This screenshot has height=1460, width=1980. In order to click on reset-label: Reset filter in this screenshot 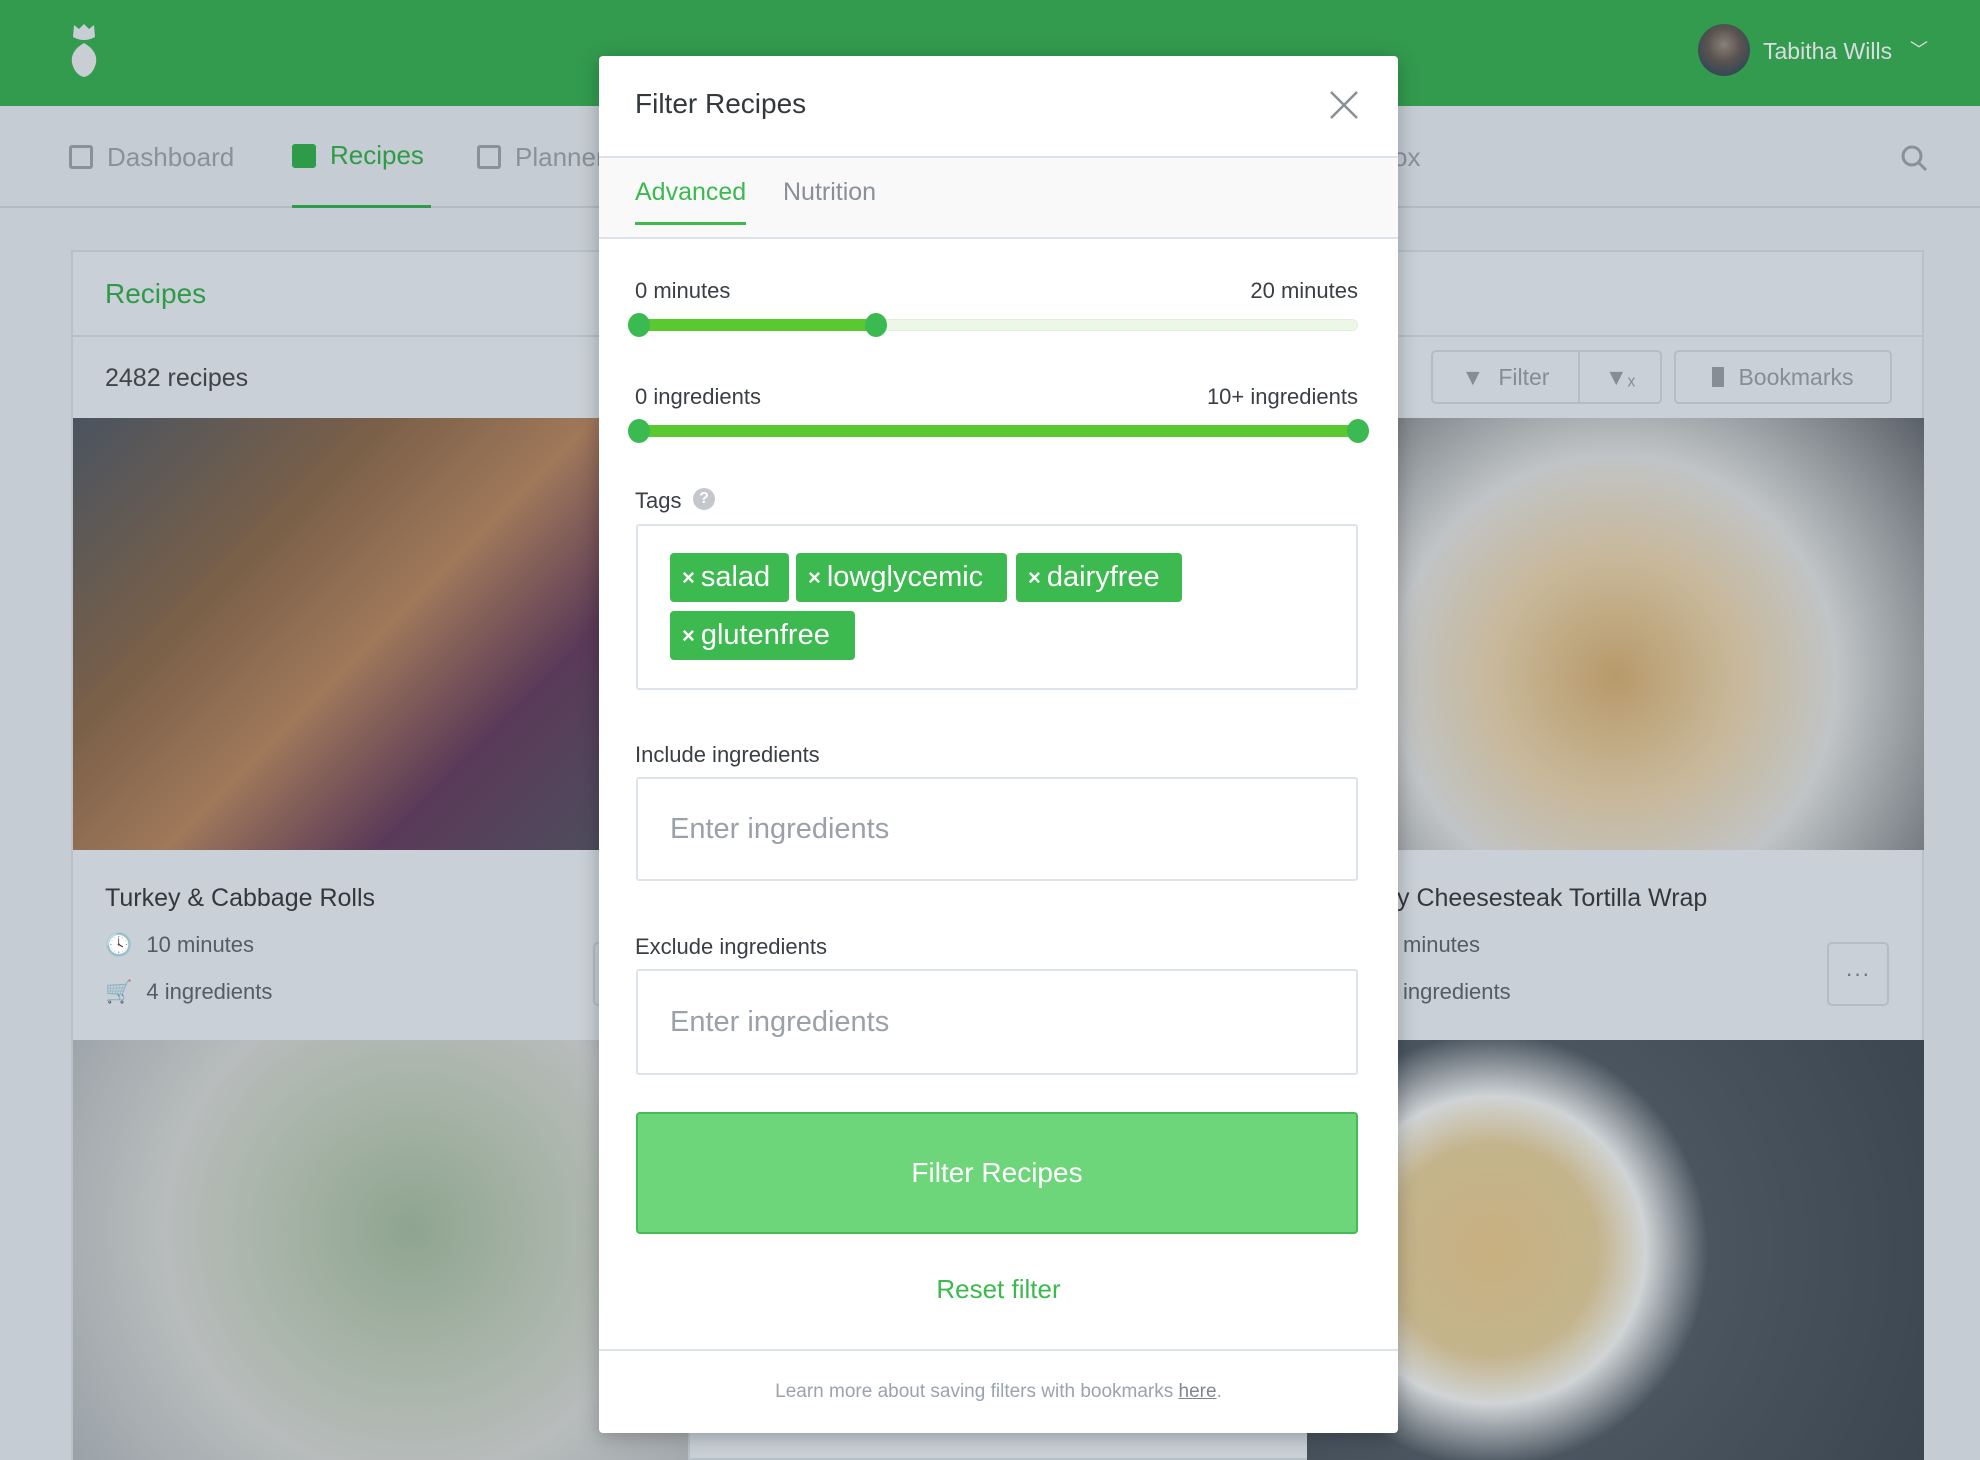, I will do `click(998, 1289)`.